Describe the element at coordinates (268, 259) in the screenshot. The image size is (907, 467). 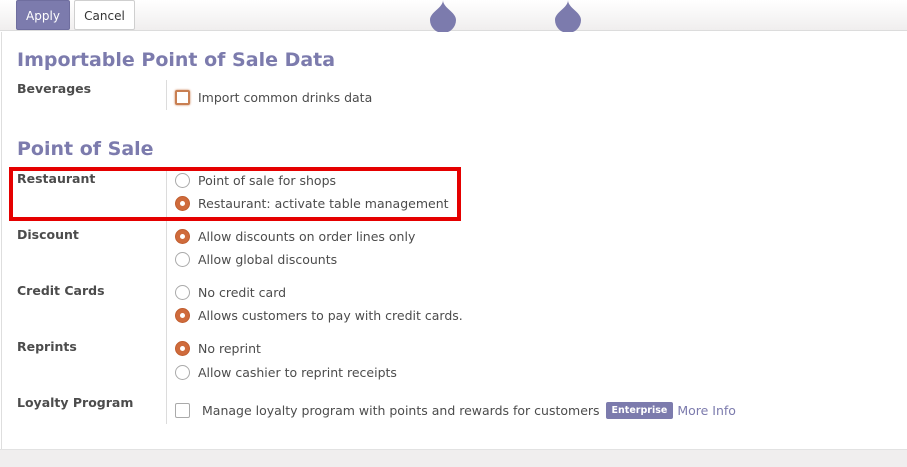
I see `option-label: Allow global discounts` at that location.